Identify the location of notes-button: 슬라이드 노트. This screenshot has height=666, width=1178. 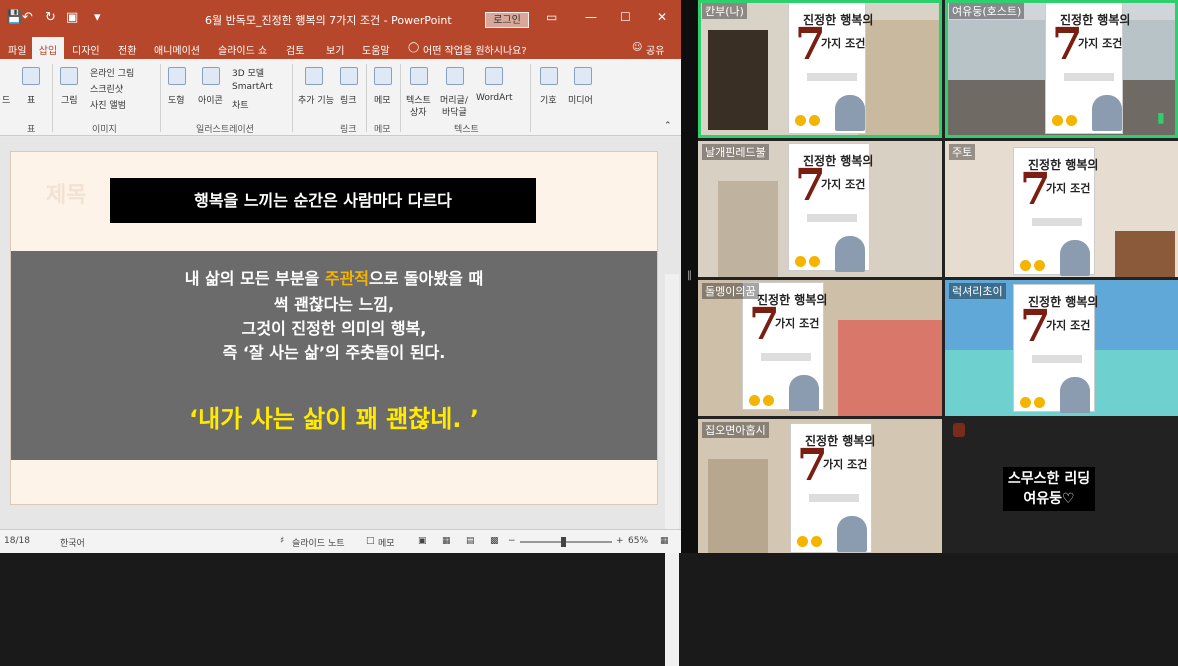
(318, 542).